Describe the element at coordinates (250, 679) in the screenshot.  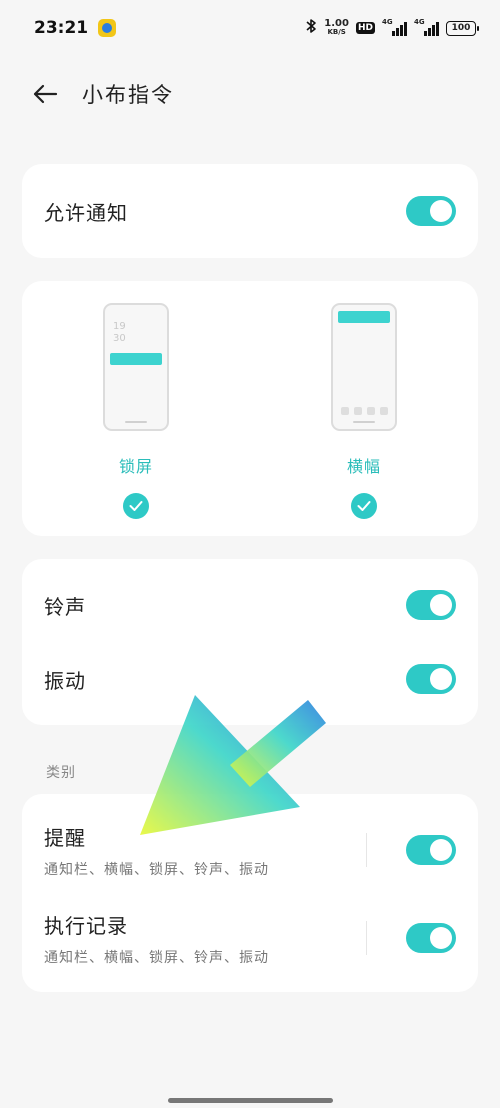
I see `vibration-row: 振动` at that location.